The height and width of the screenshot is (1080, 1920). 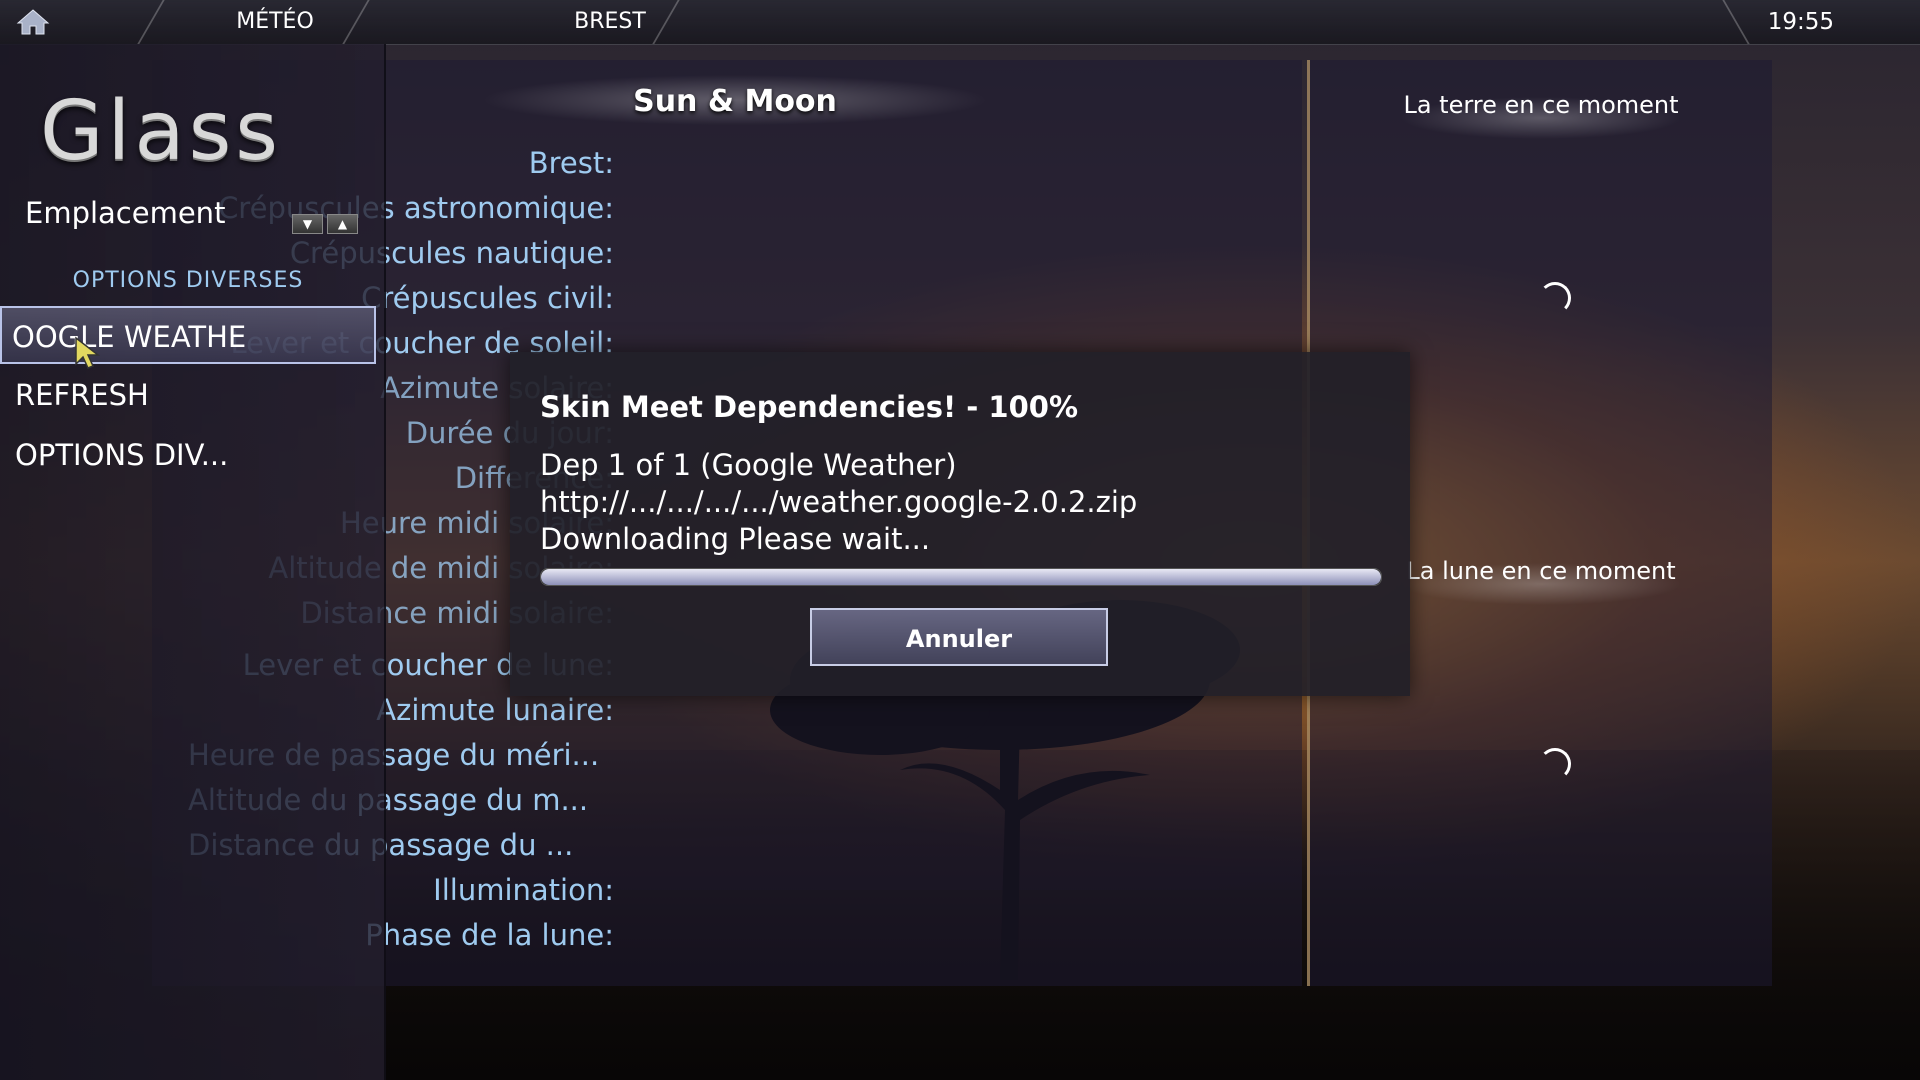 What do you see at coordinates (161, 131) in the screenshot?
I see `skin-logo: Glass` at bounding box center [161, 131].